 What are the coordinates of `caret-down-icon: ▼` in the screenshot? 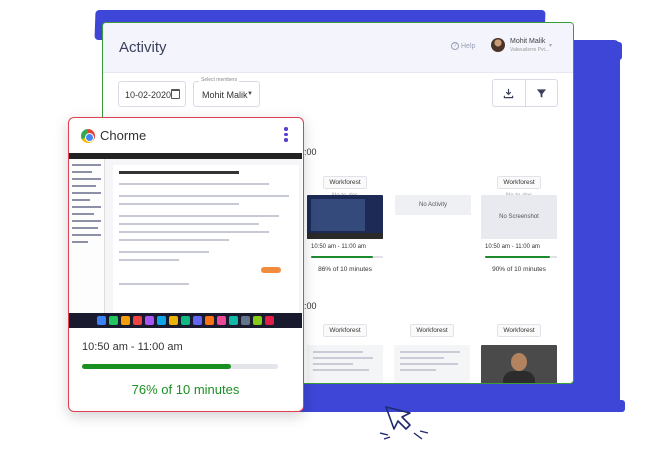 It's located at (250, 94).